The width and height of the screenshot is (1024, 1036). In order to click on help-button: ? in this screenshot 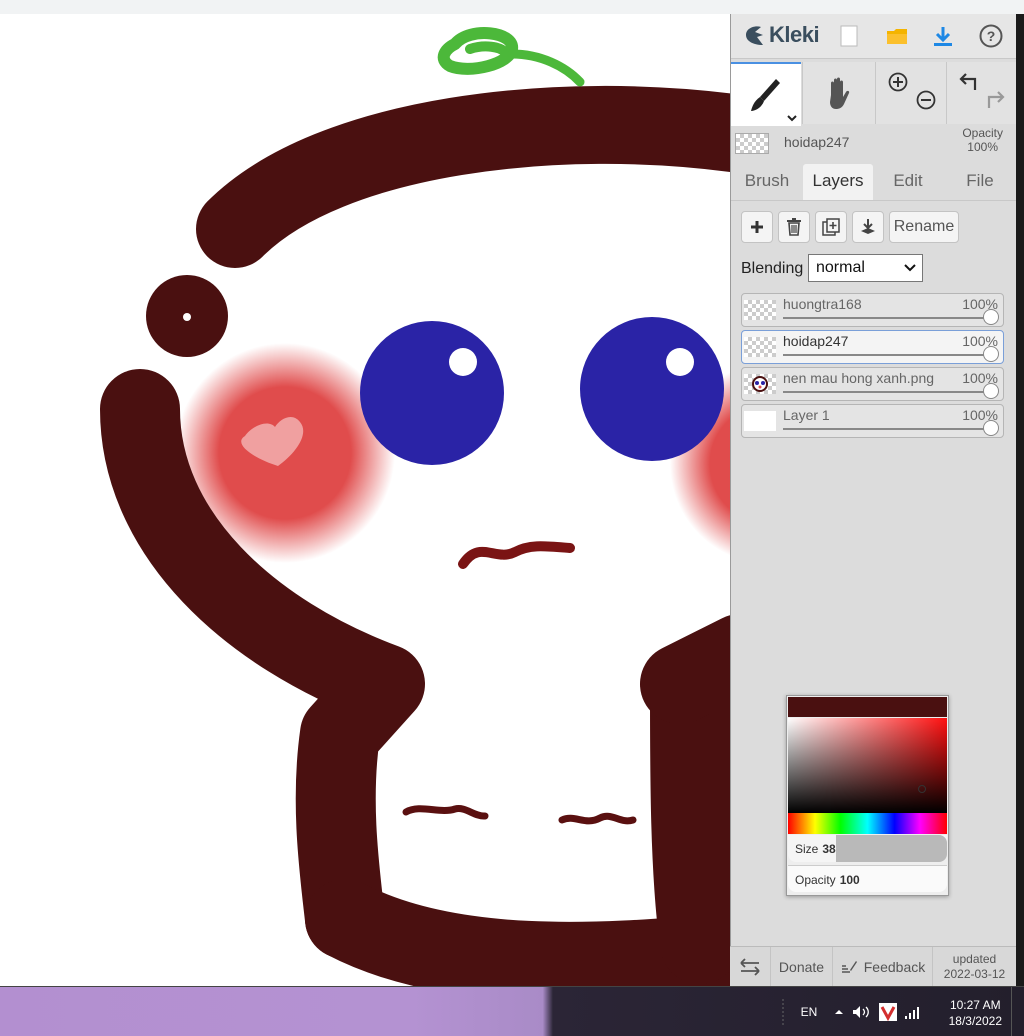, I will do `click(991, 36)`.